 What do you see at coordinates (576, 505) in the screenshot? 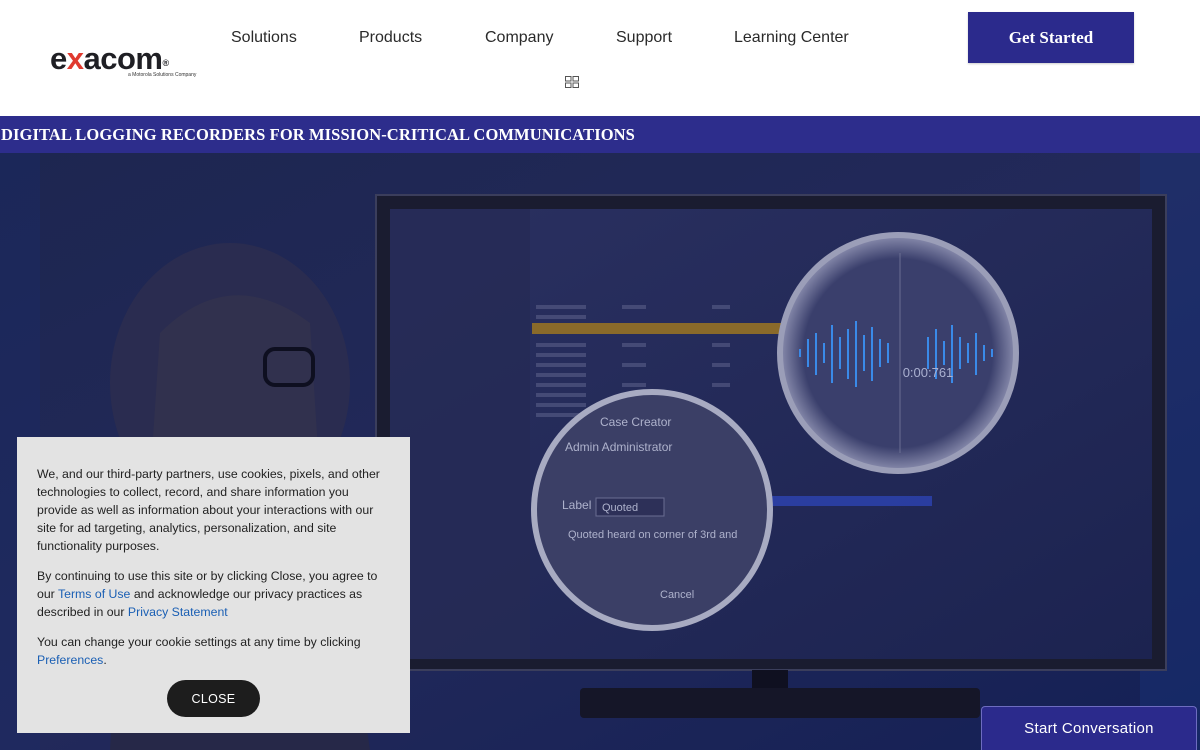
I see `popup-label: Label` at bounding box center [576, 505].